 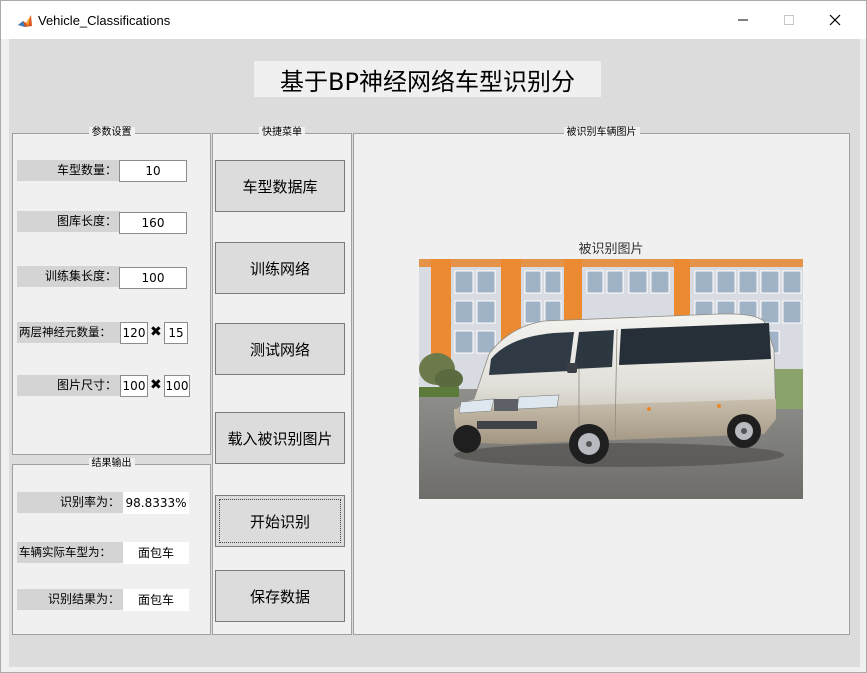 I want to click on vehicle-types-label: 车型数量：, so click(x=68, y=170).